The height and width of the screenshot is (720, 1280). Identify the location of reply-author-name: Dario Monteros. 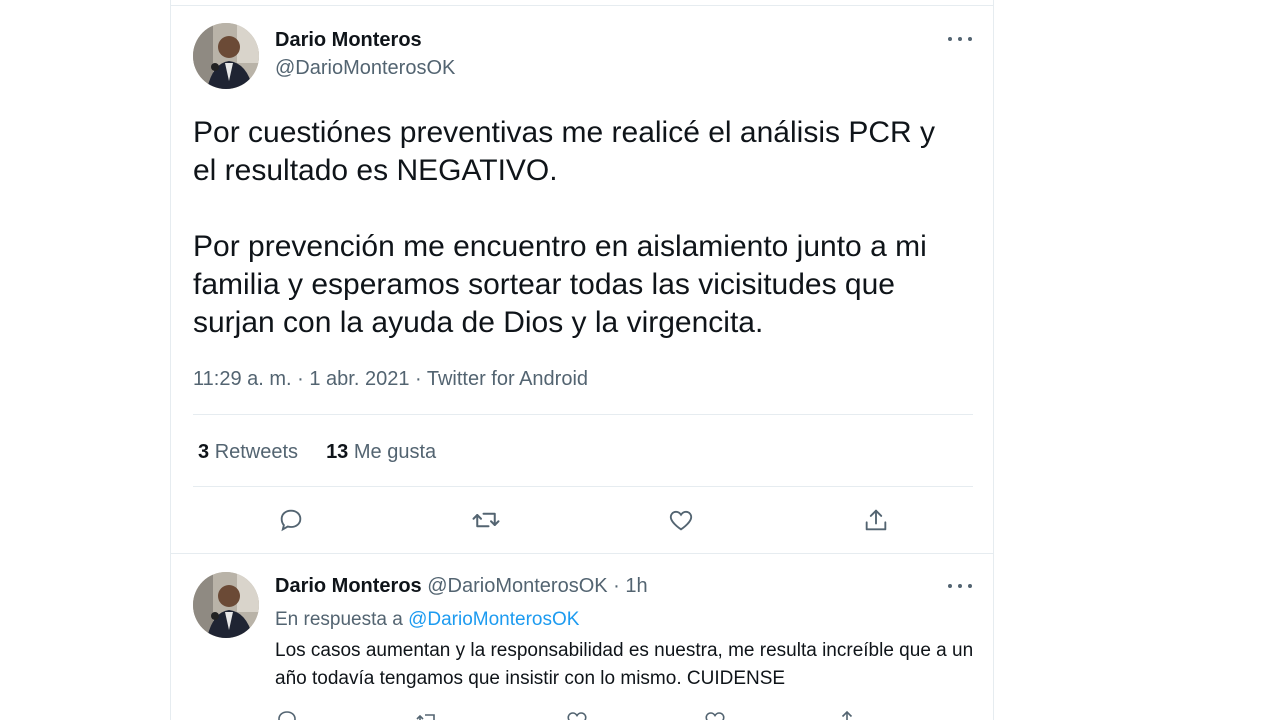
(348, 586).